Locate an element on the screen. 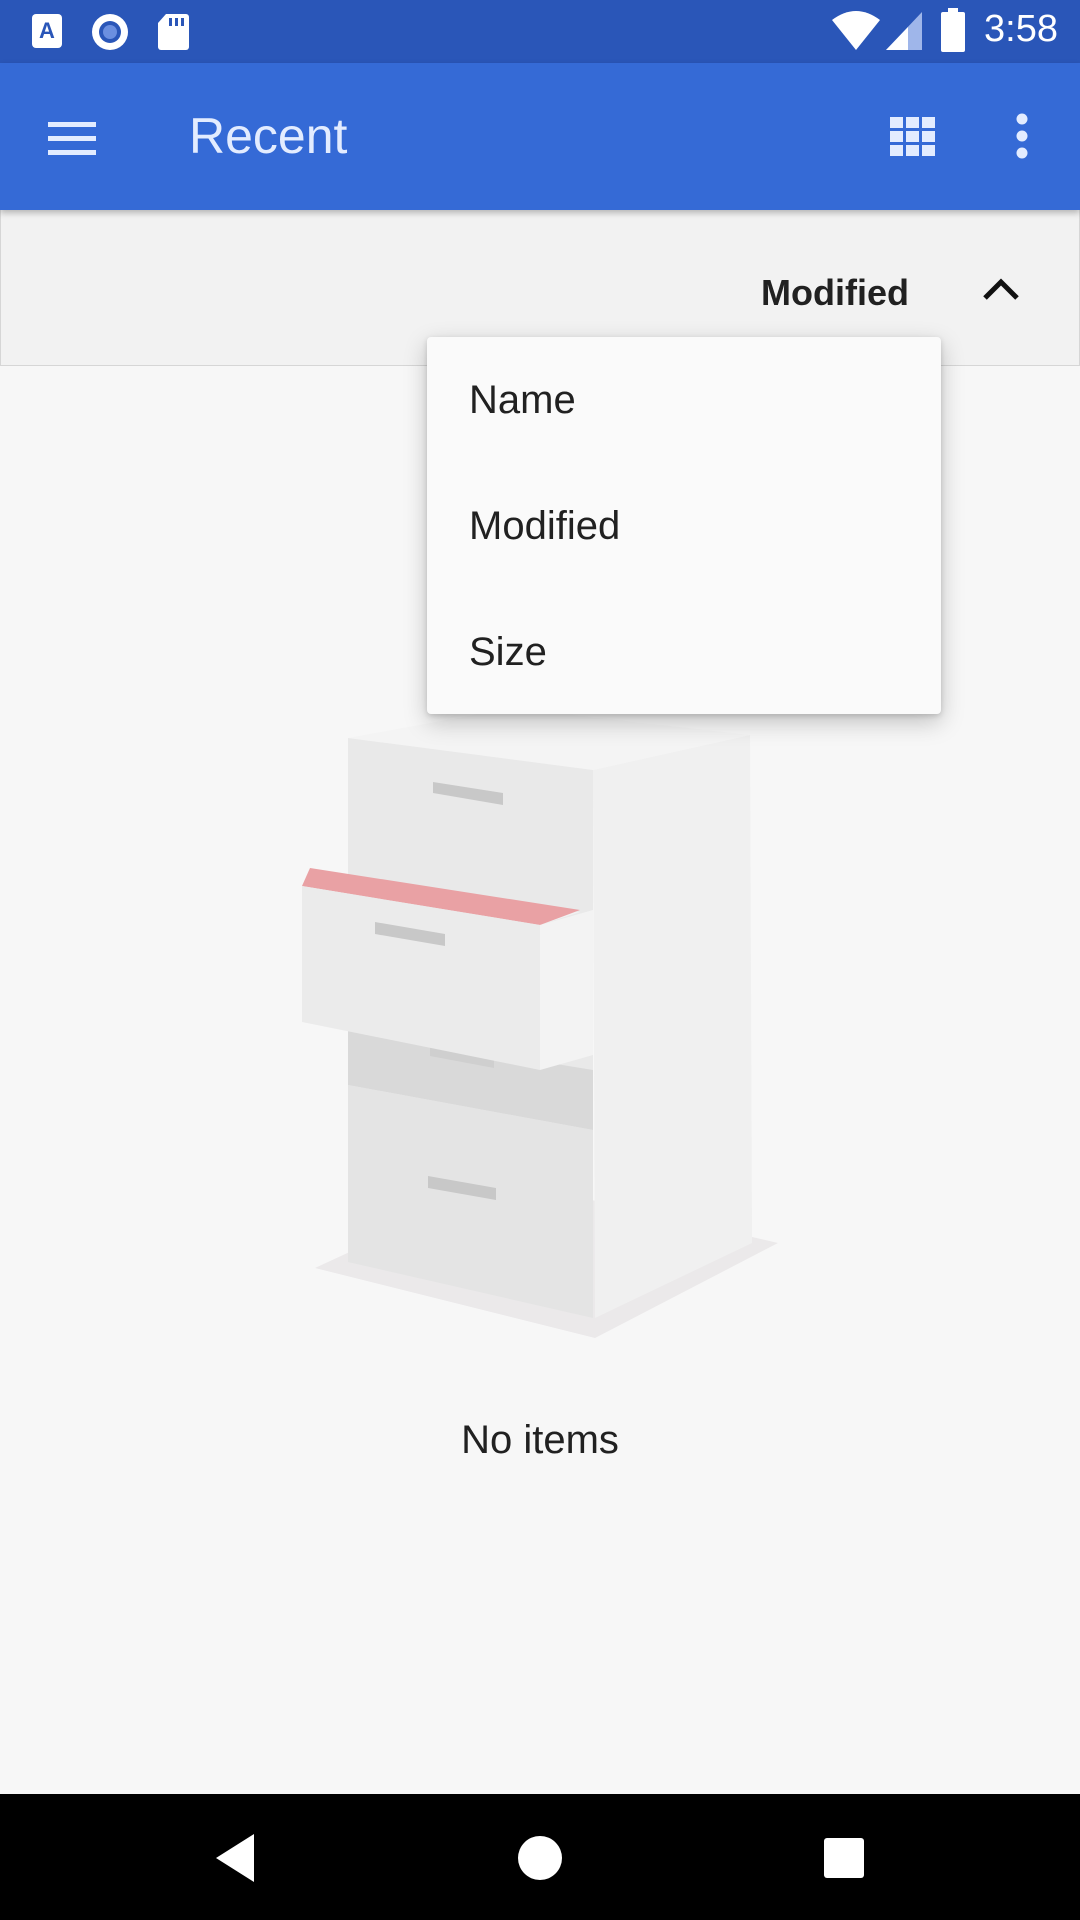  back-icon is located at coordinates (235, 1858).